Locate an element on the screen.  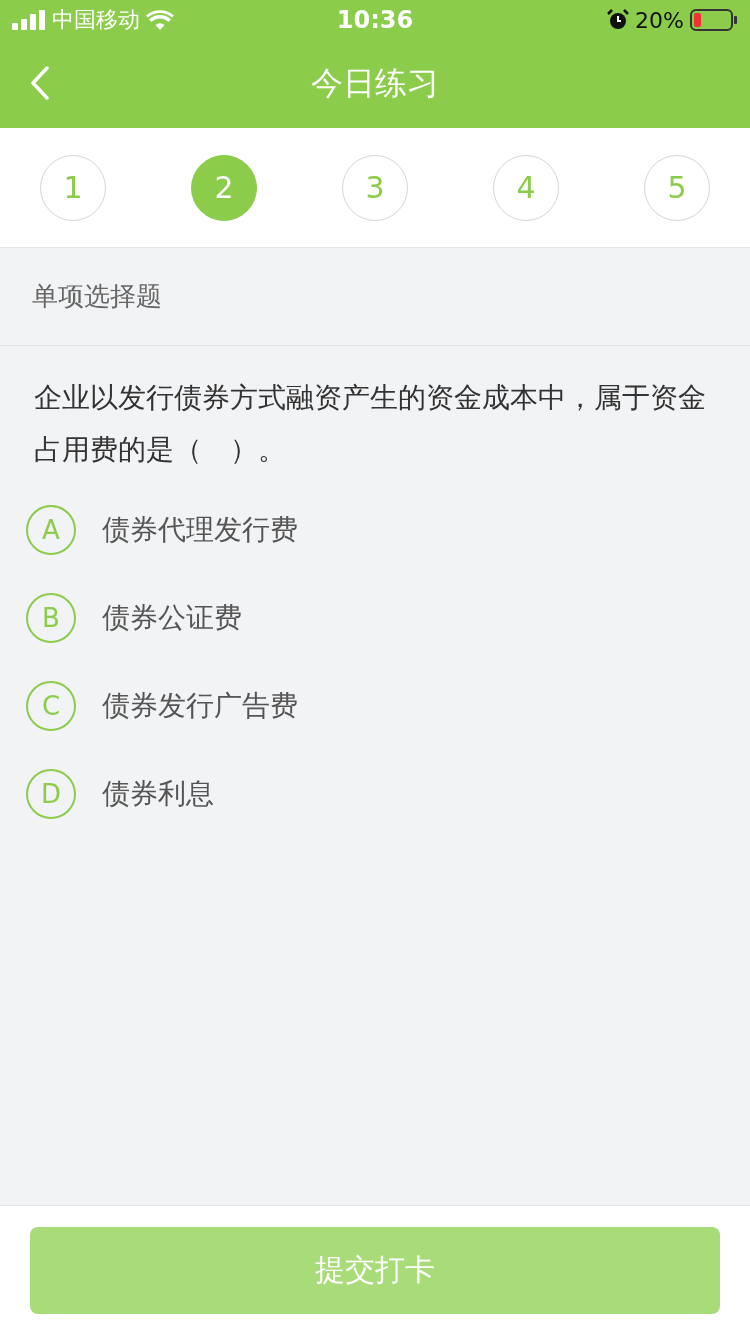
question-number-tab: 2 is located at coordinates (224, 187).